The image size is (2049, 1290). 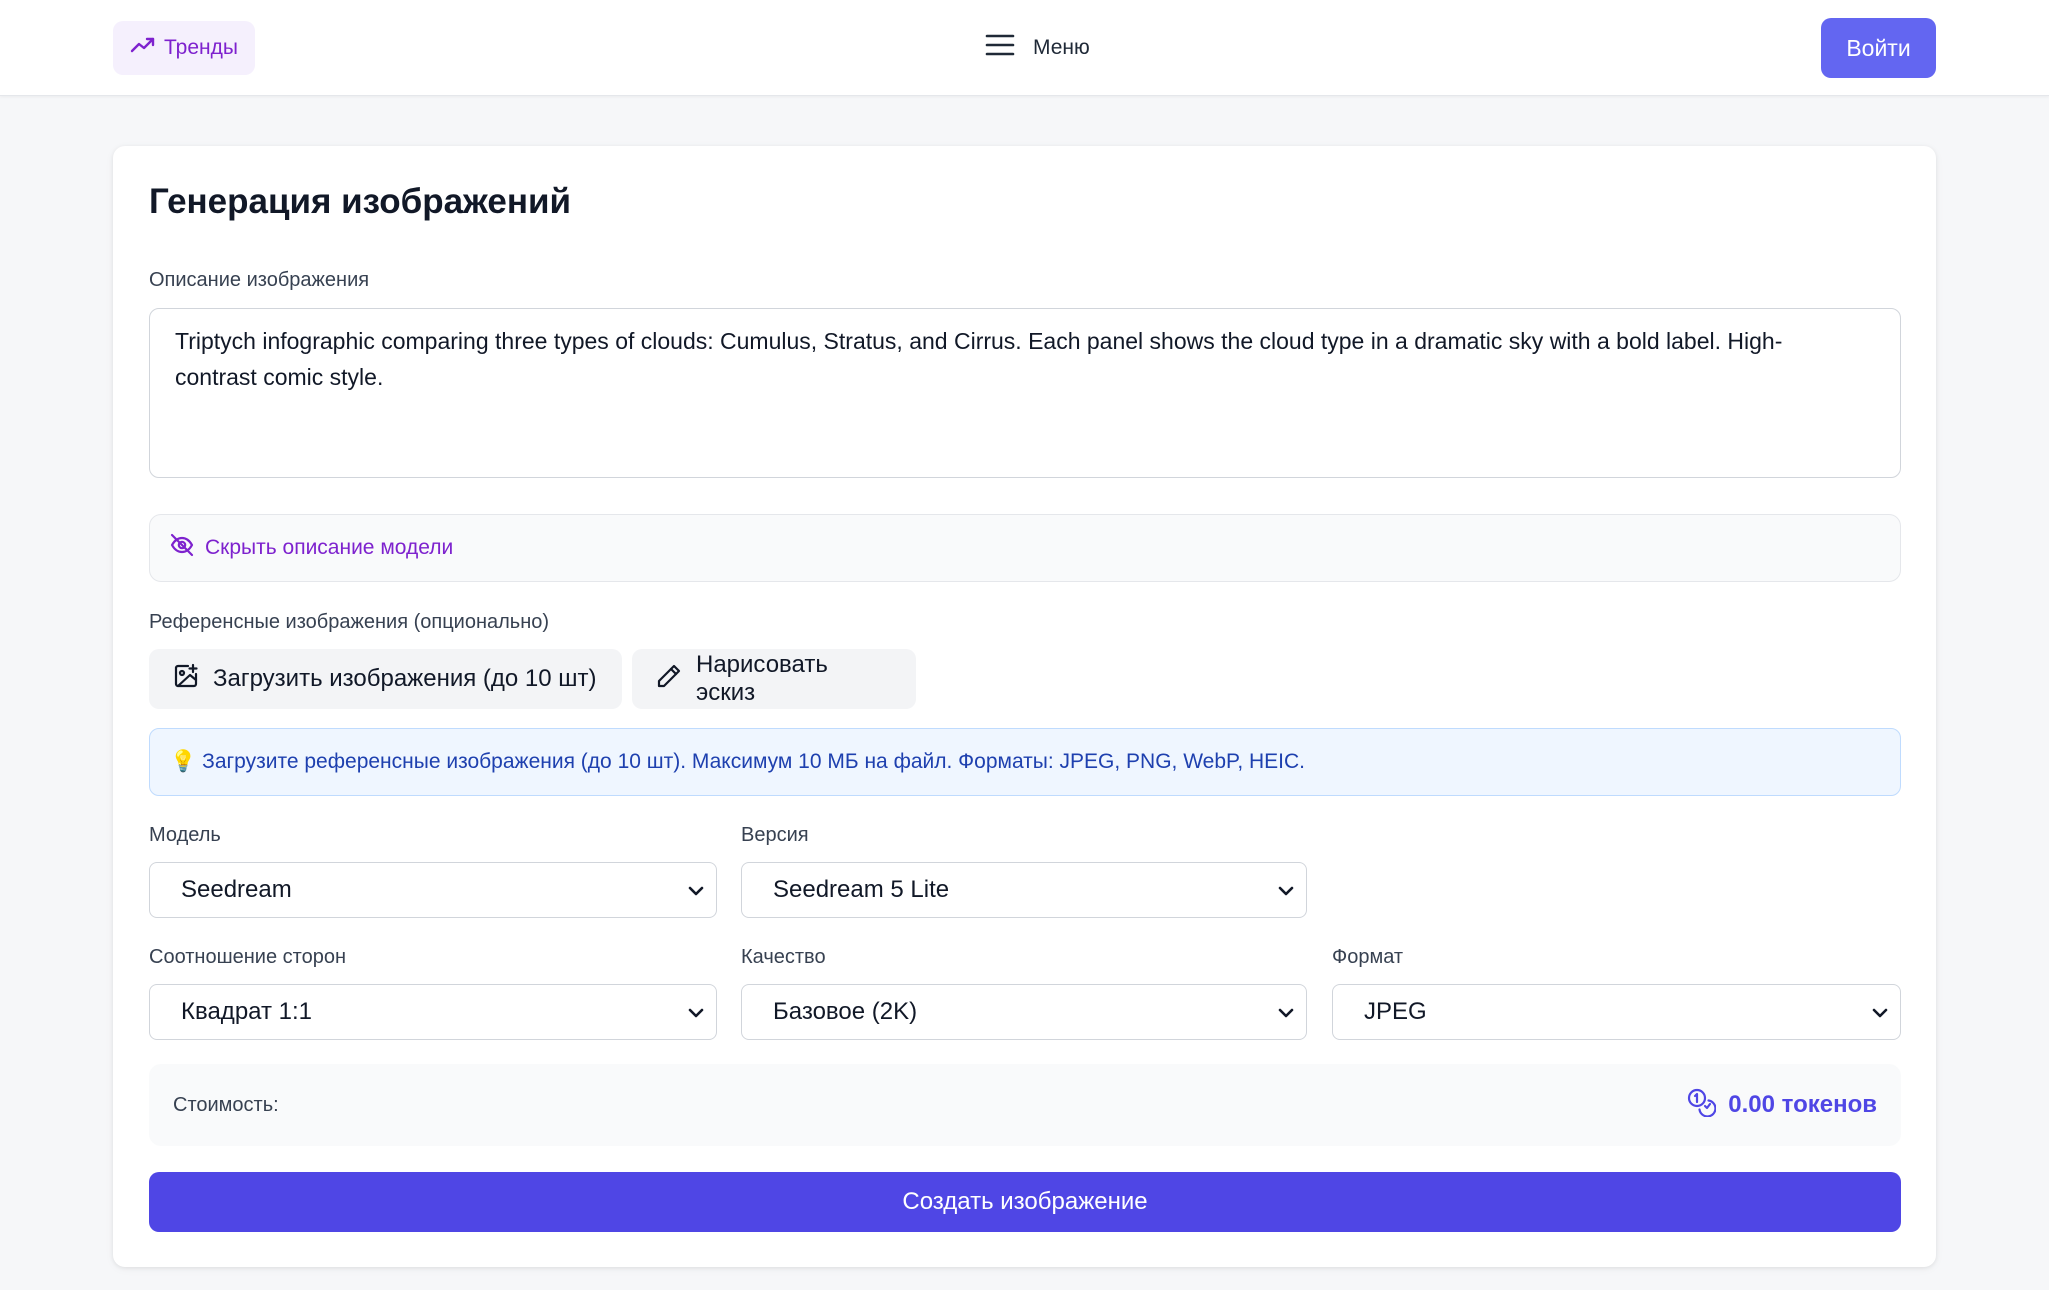 What do you see at coordinates (775, 835) in the screenshot?
I see `version-label: Версия` at bounding box center [775, 835].